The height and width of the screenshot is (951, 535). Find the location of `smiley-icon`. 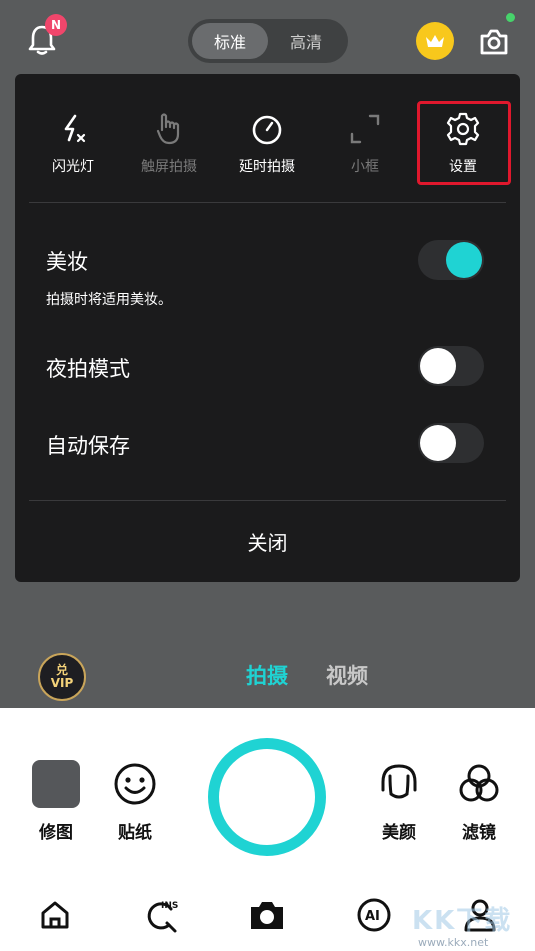

smiley-icon is located at coordinates (135, 784).